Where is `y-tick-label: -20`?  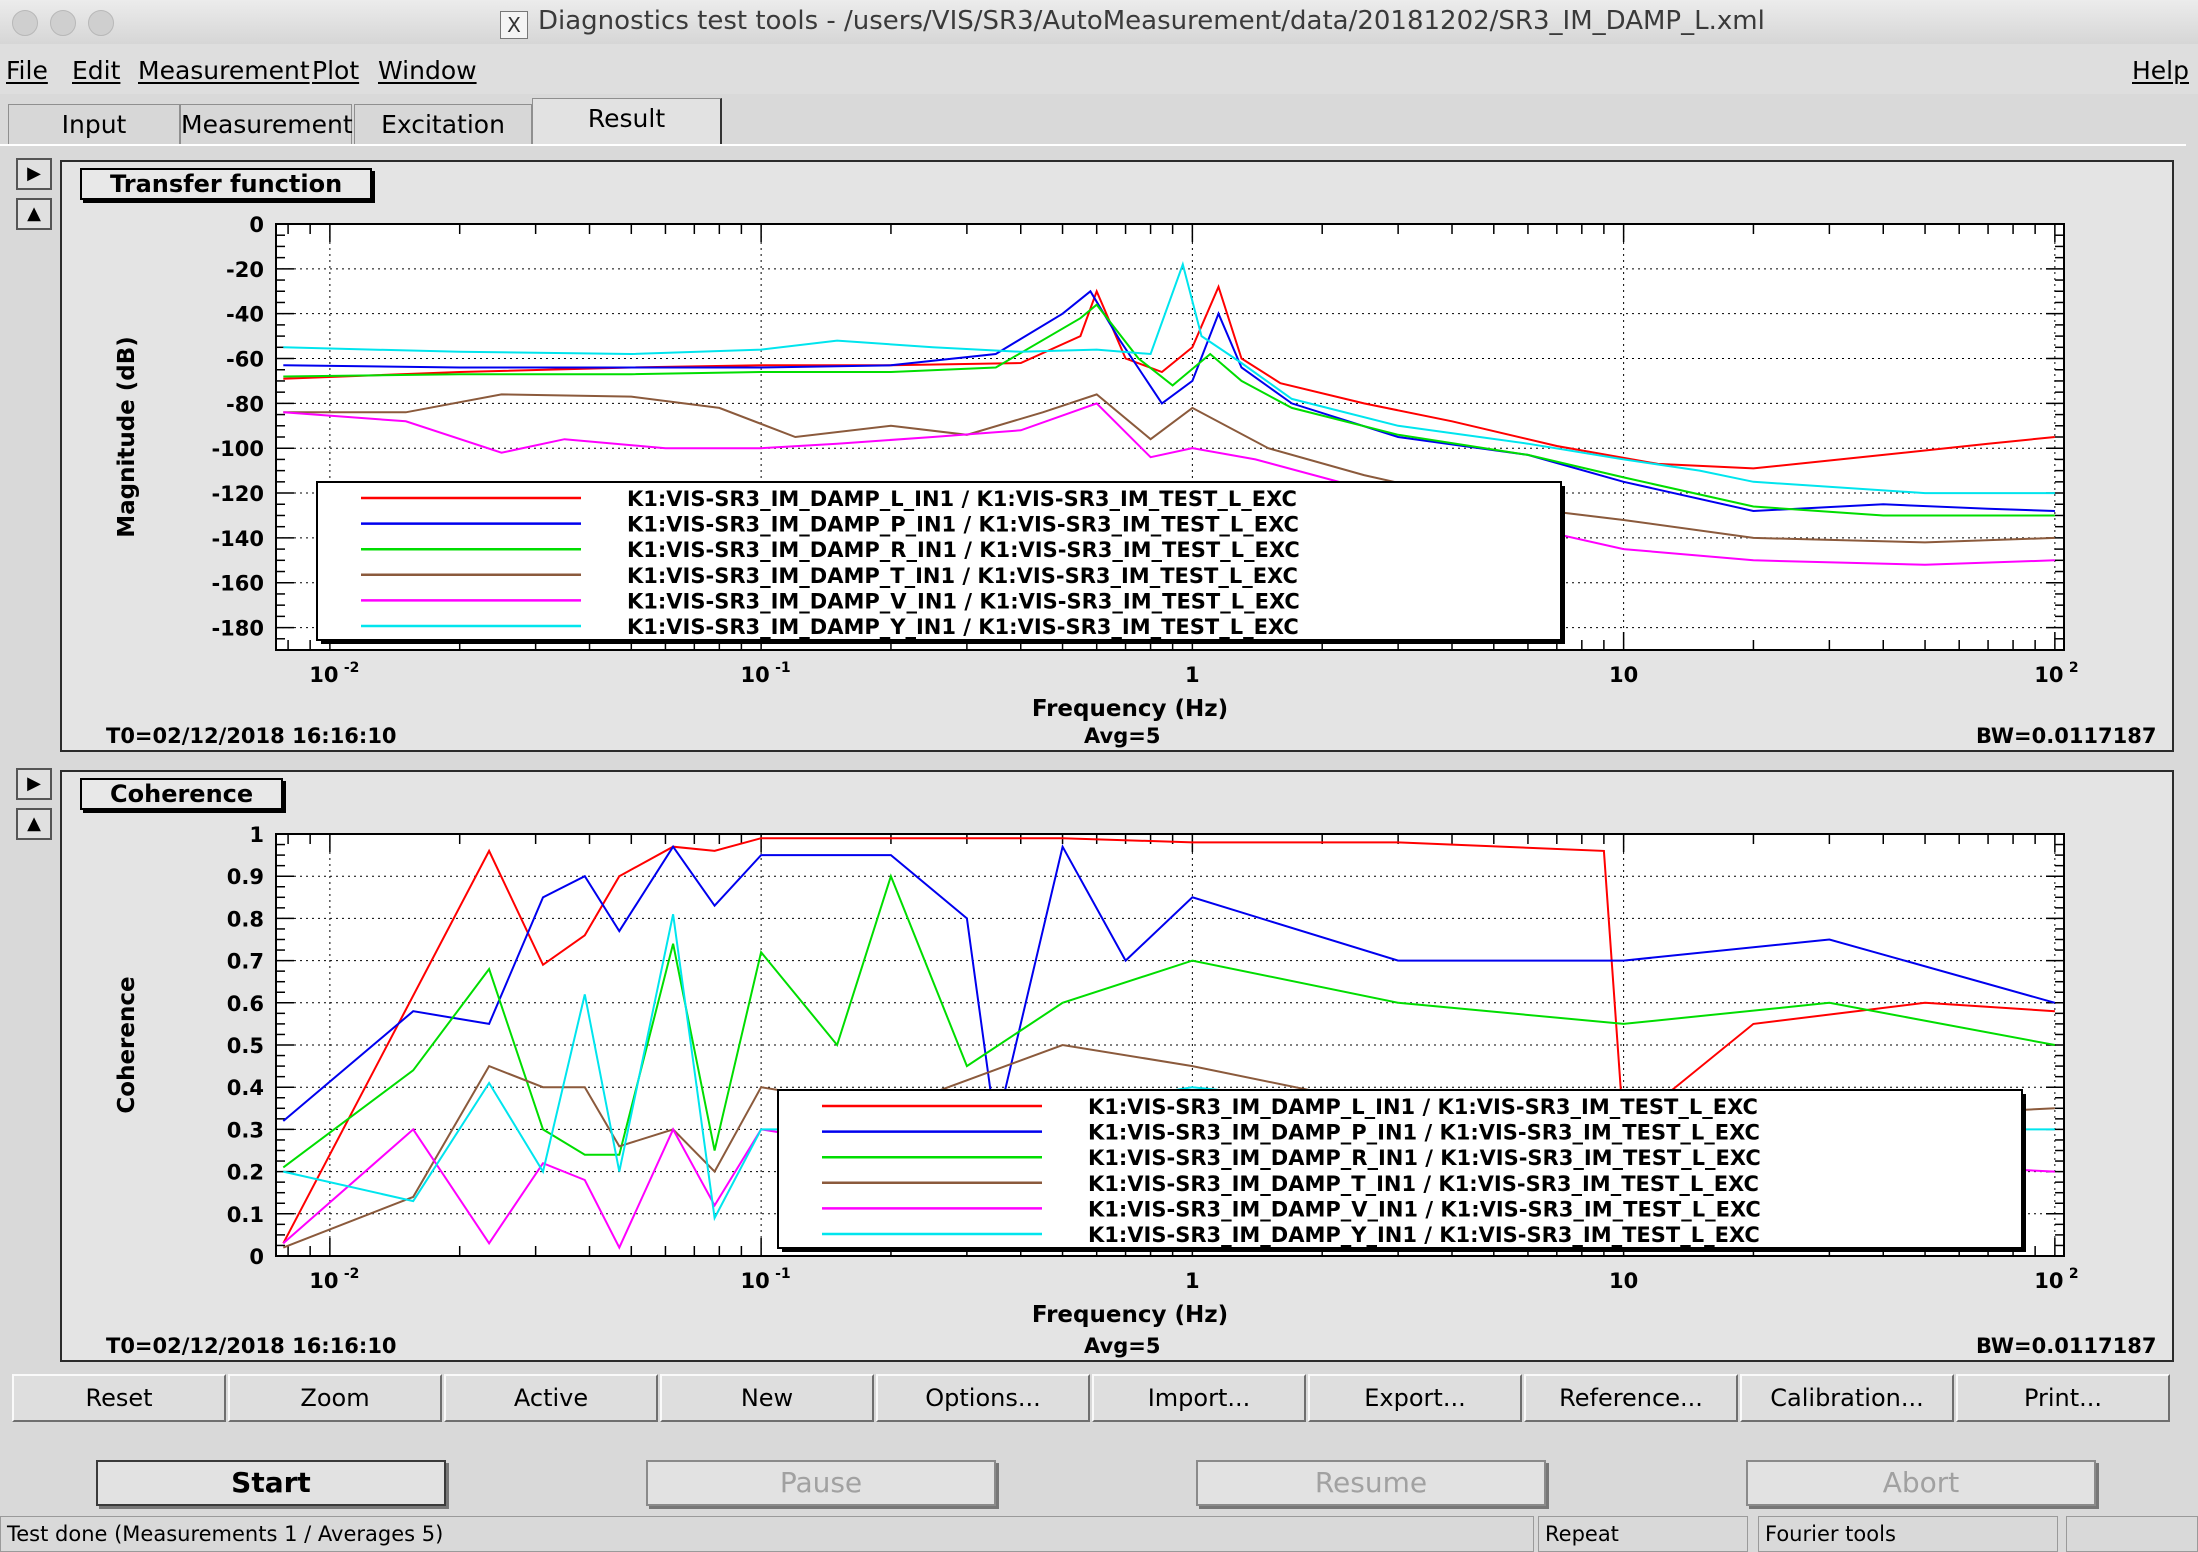 y-tick-label: -20 is located at coordinates (245, 270).